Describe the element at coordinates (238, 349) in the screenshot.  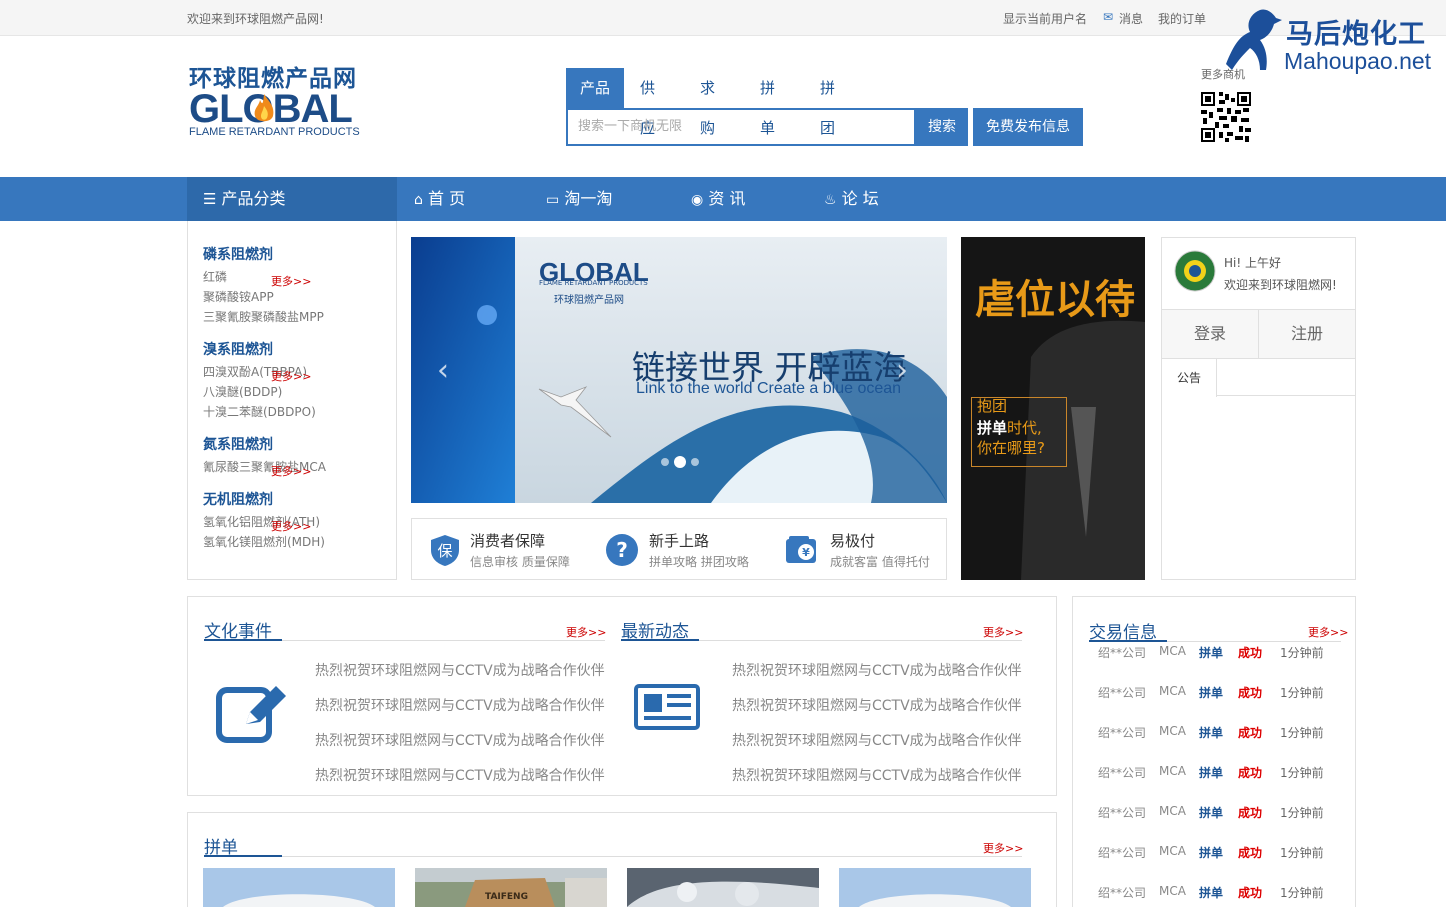
I see `category-title: 溴系阻燃剂` at that location.